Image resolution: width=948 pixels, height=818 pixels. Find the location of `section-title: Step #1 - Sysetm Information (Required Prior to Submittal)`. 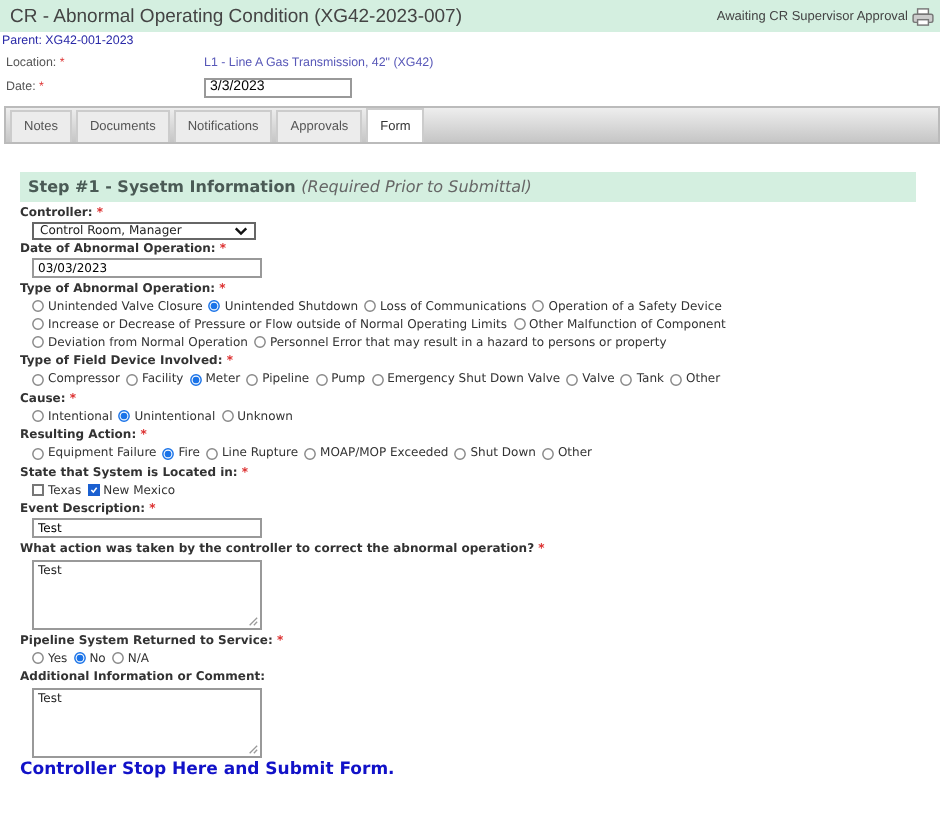

section-title: Step #1 - Sysetm Information (Required Prior to Submittal) is located at coordinates (280, 187).